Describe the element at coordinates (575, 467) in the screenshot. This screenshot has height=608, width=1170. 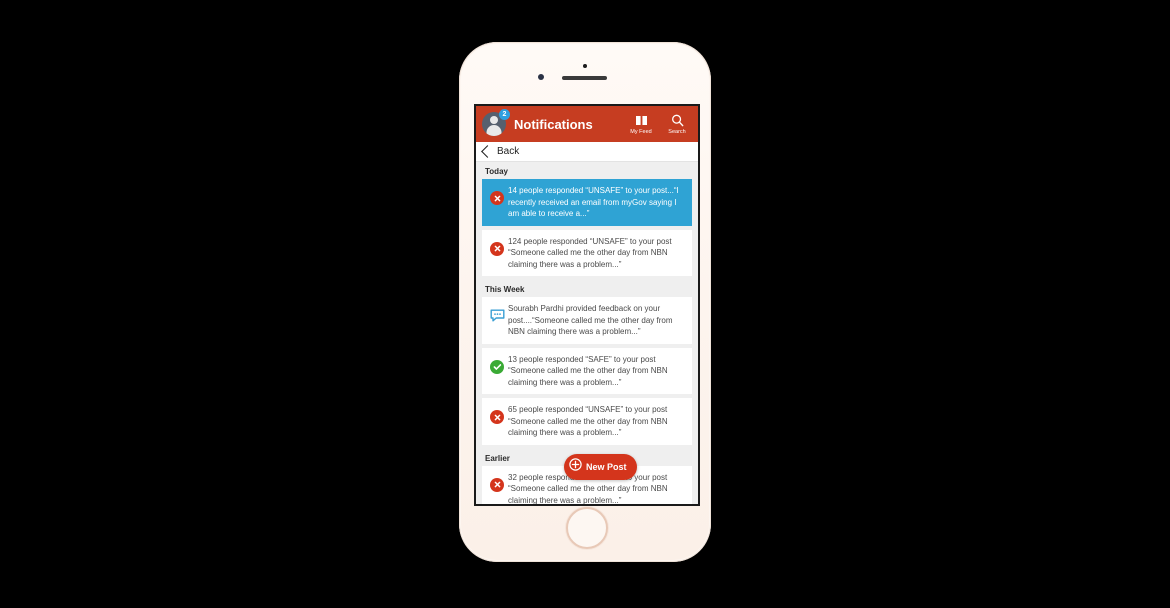
I see `plus-circle-icon` at that location.